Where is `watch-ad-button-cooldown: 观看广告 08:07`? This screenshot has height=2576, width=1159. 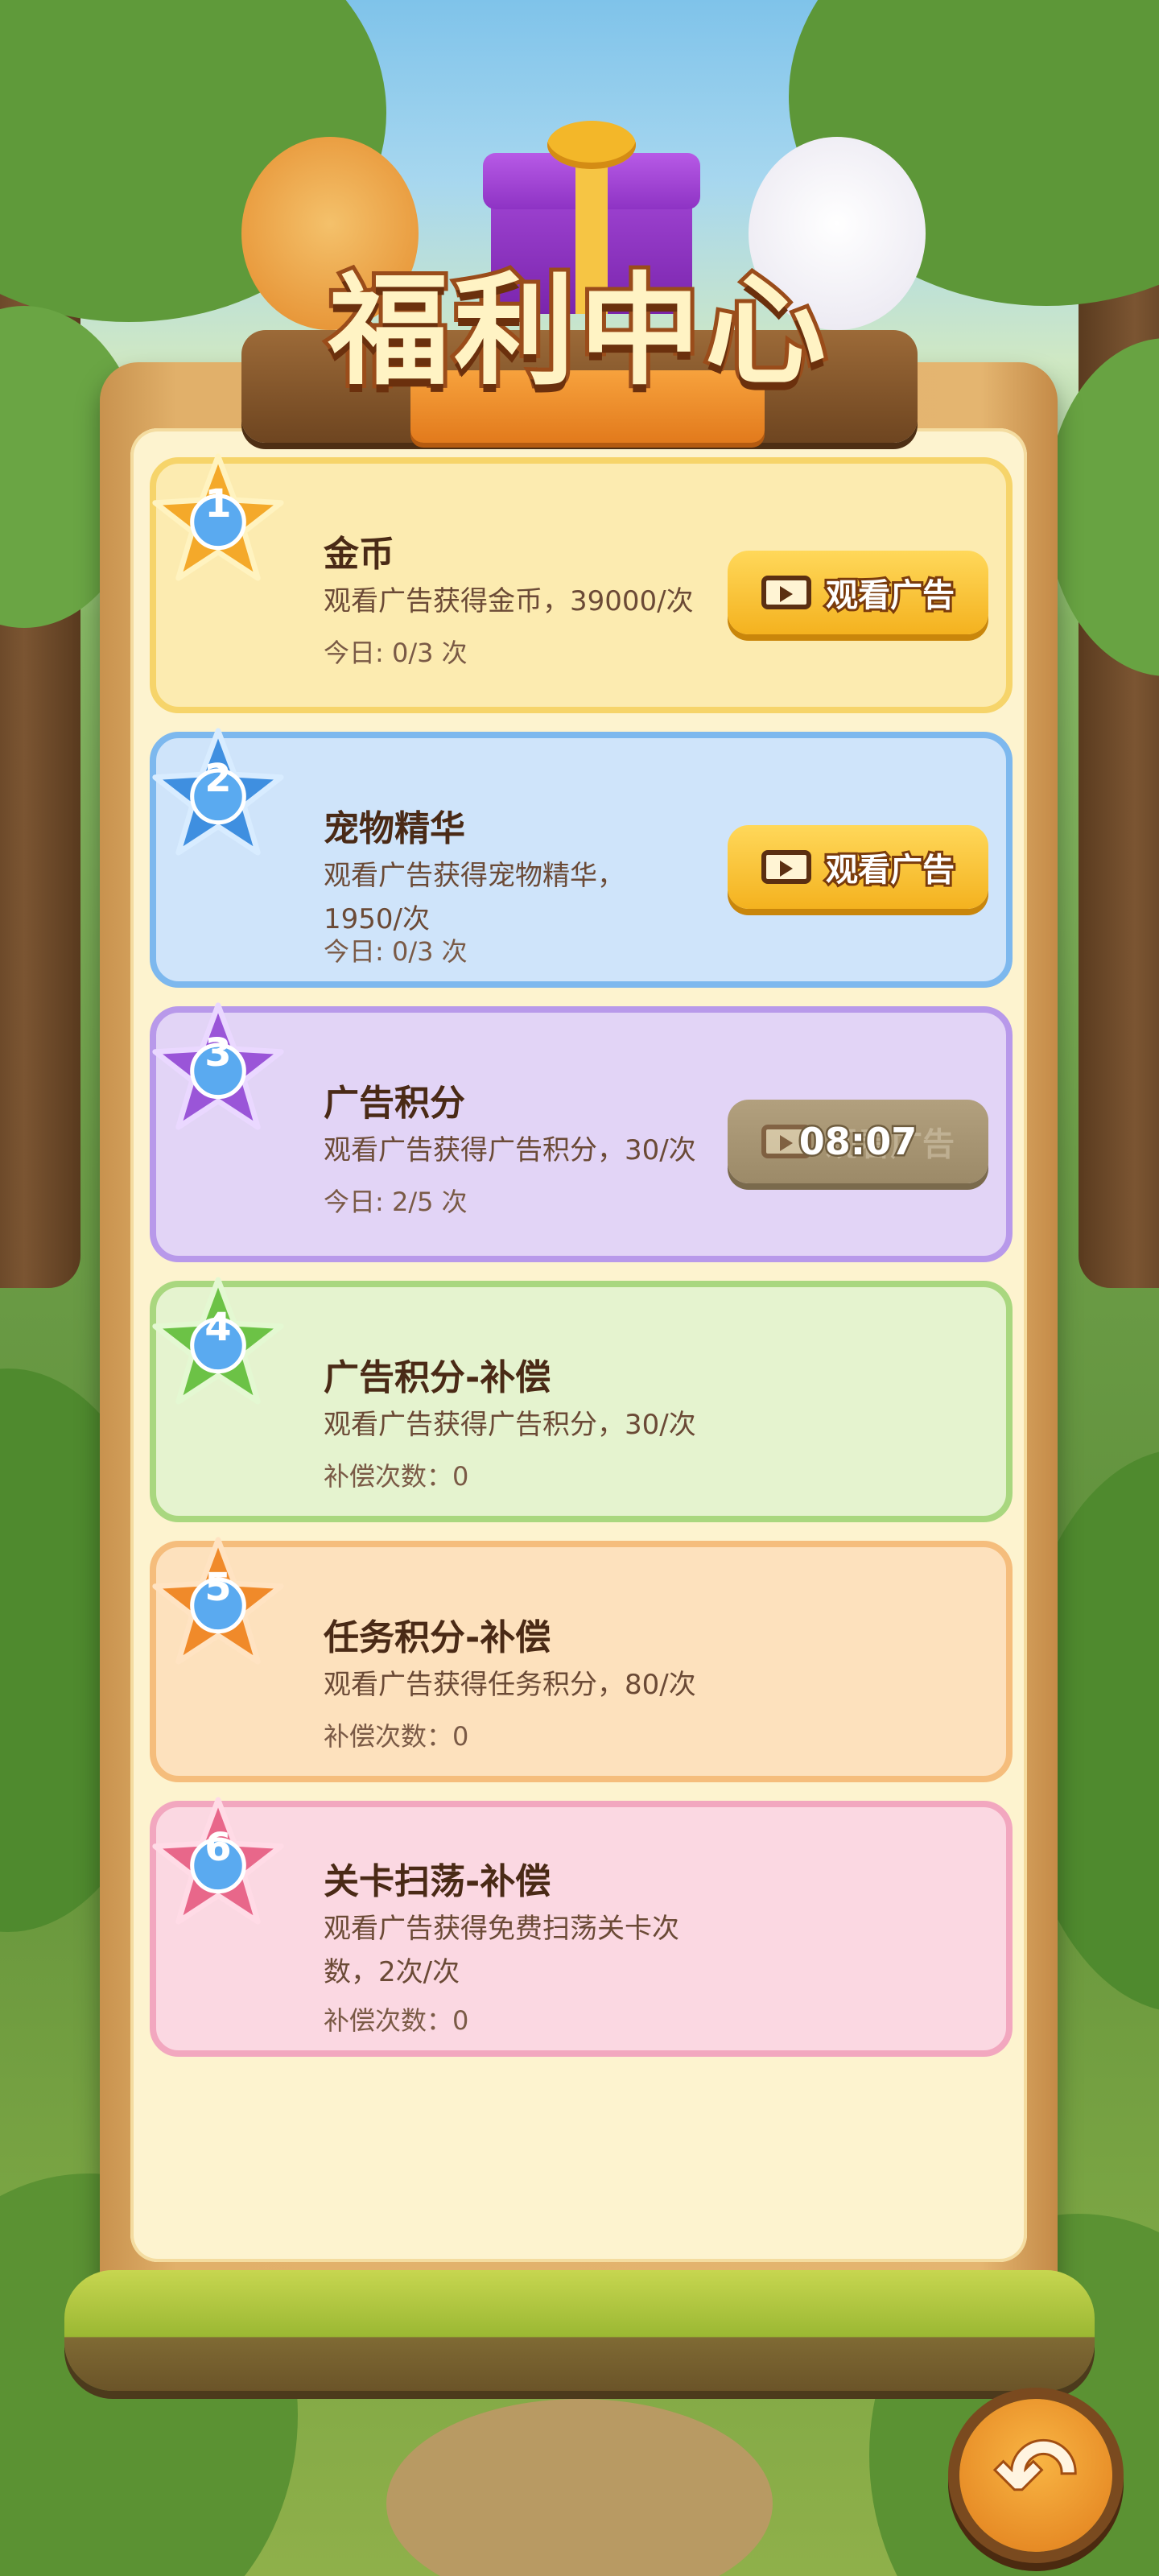 watch-ad-button-cooldown: 观看广告 08:07 is located at coordinates (858, 1141).